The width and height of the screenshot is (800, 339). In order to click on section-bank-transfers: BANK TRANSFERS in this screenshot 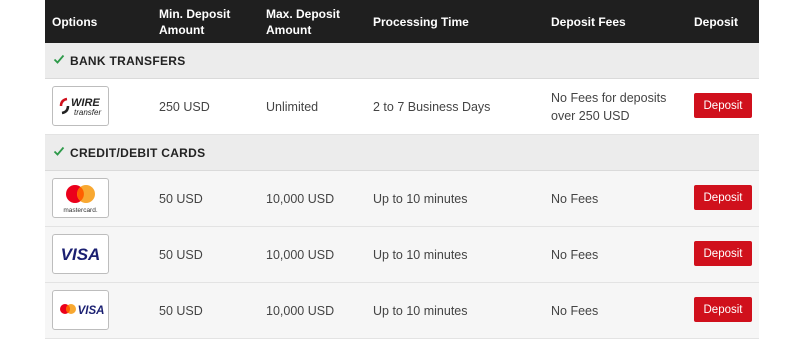, I will do `click(402, 61)`.